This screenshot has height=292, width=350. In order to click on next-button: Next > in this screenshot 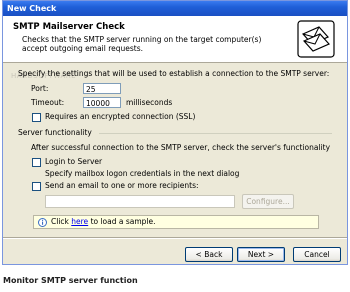, I will do `click(261, 254)`.